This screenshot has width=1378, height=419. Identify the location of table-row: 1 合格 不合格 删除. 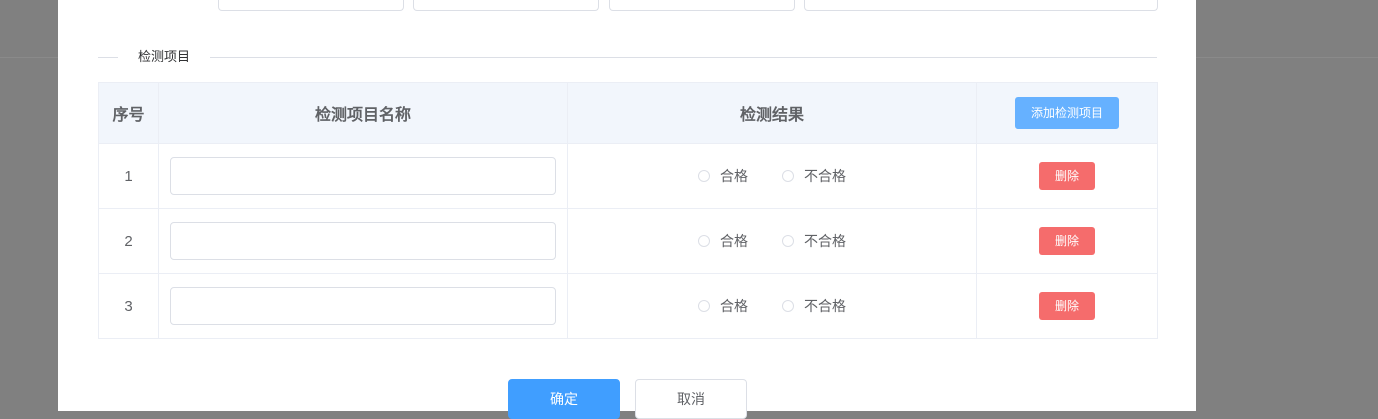
(628, 176).